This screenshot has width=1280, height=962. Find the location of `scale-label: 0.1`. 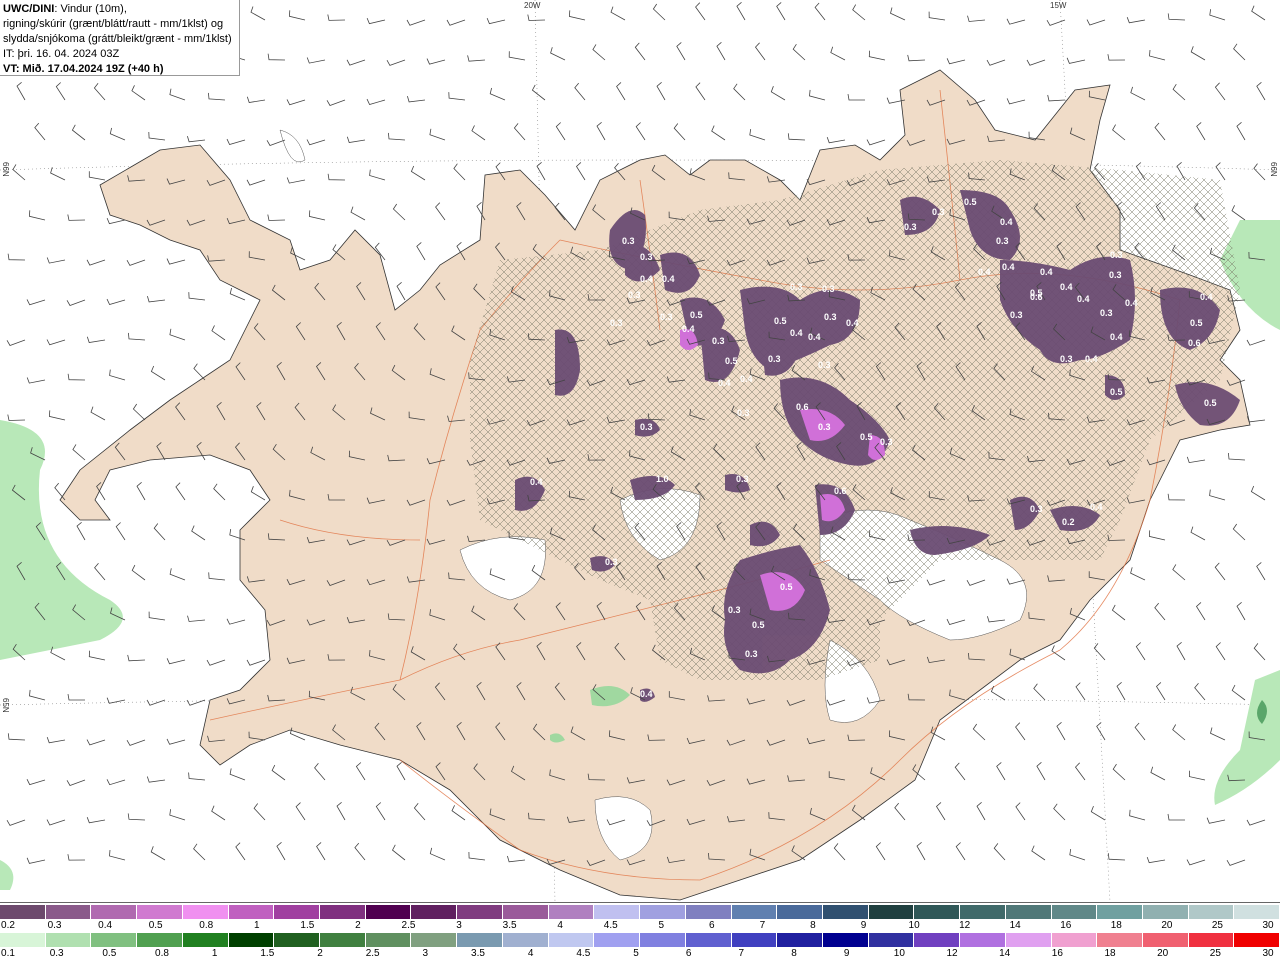

scale-label: 0.1 is located at coordinates (8, 953).